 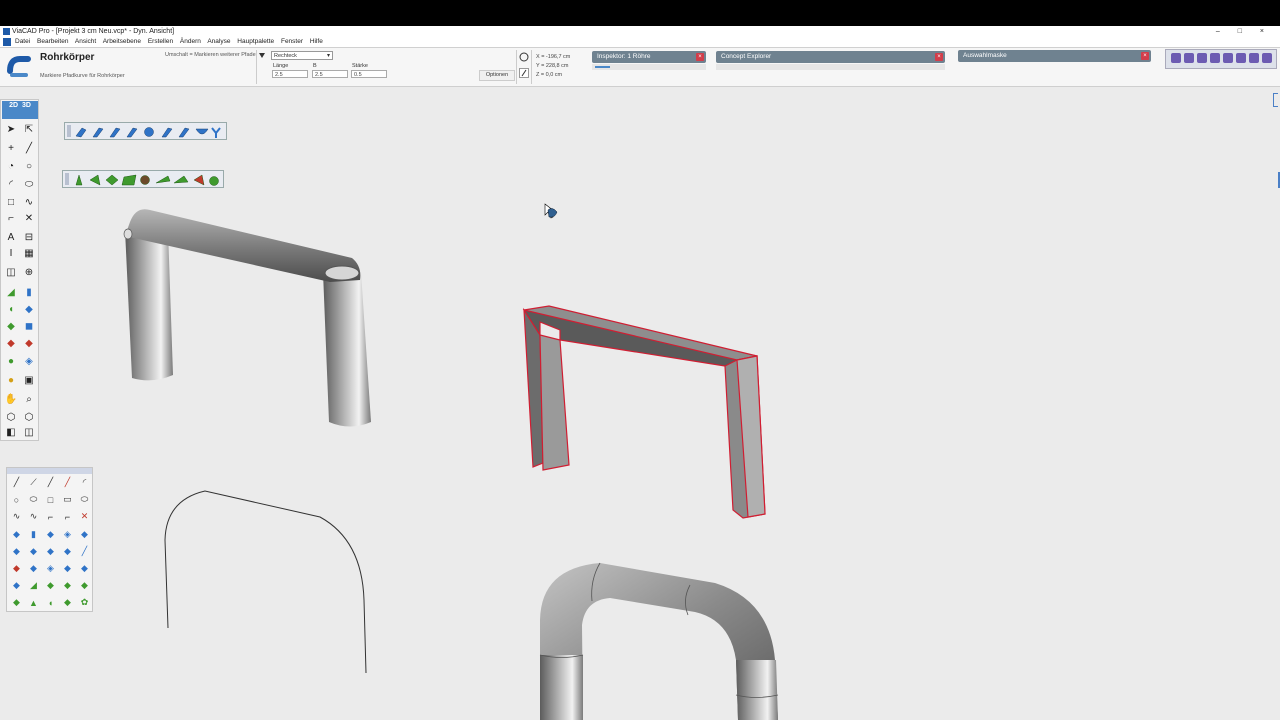 I want to click on palette-header, so click(x=49, y=471).